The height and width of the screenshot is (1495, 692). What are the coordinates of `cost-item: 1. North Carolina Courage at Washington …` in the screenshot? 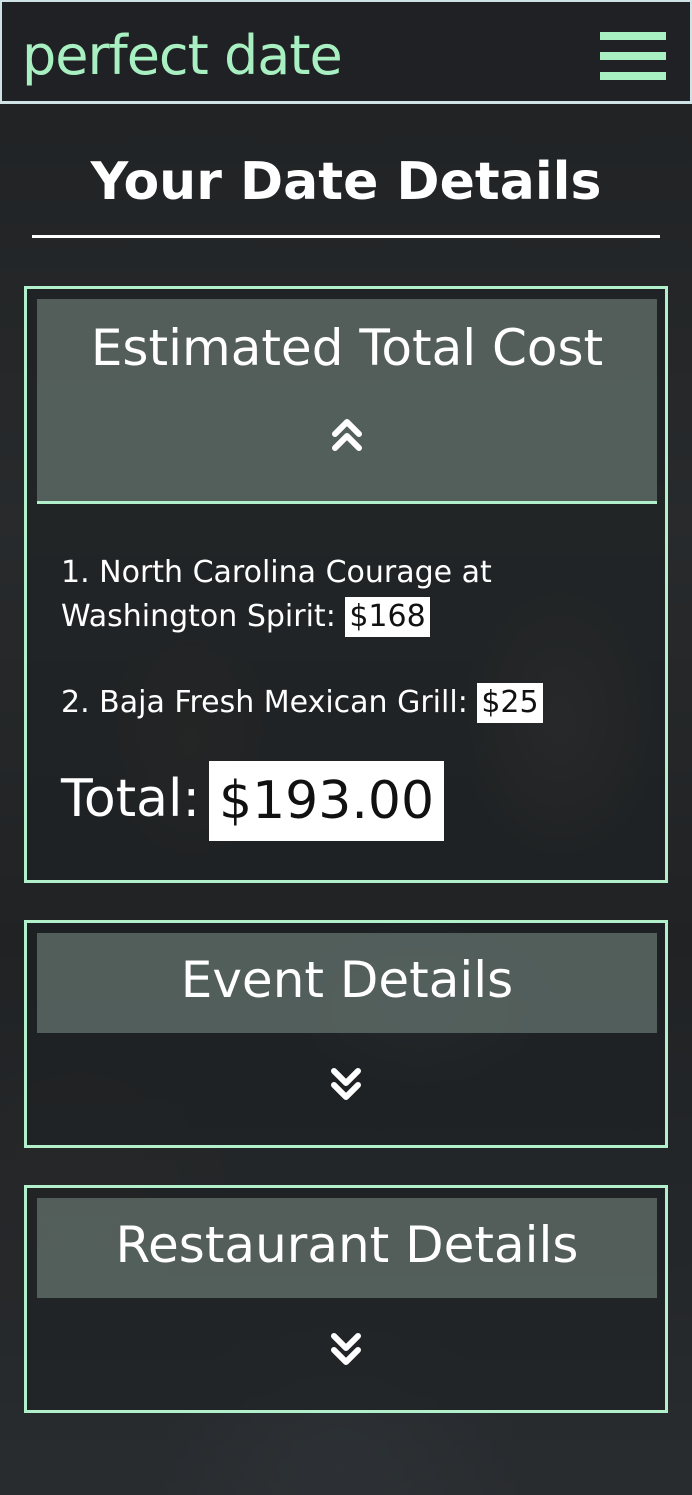 It's located at (276, 595).